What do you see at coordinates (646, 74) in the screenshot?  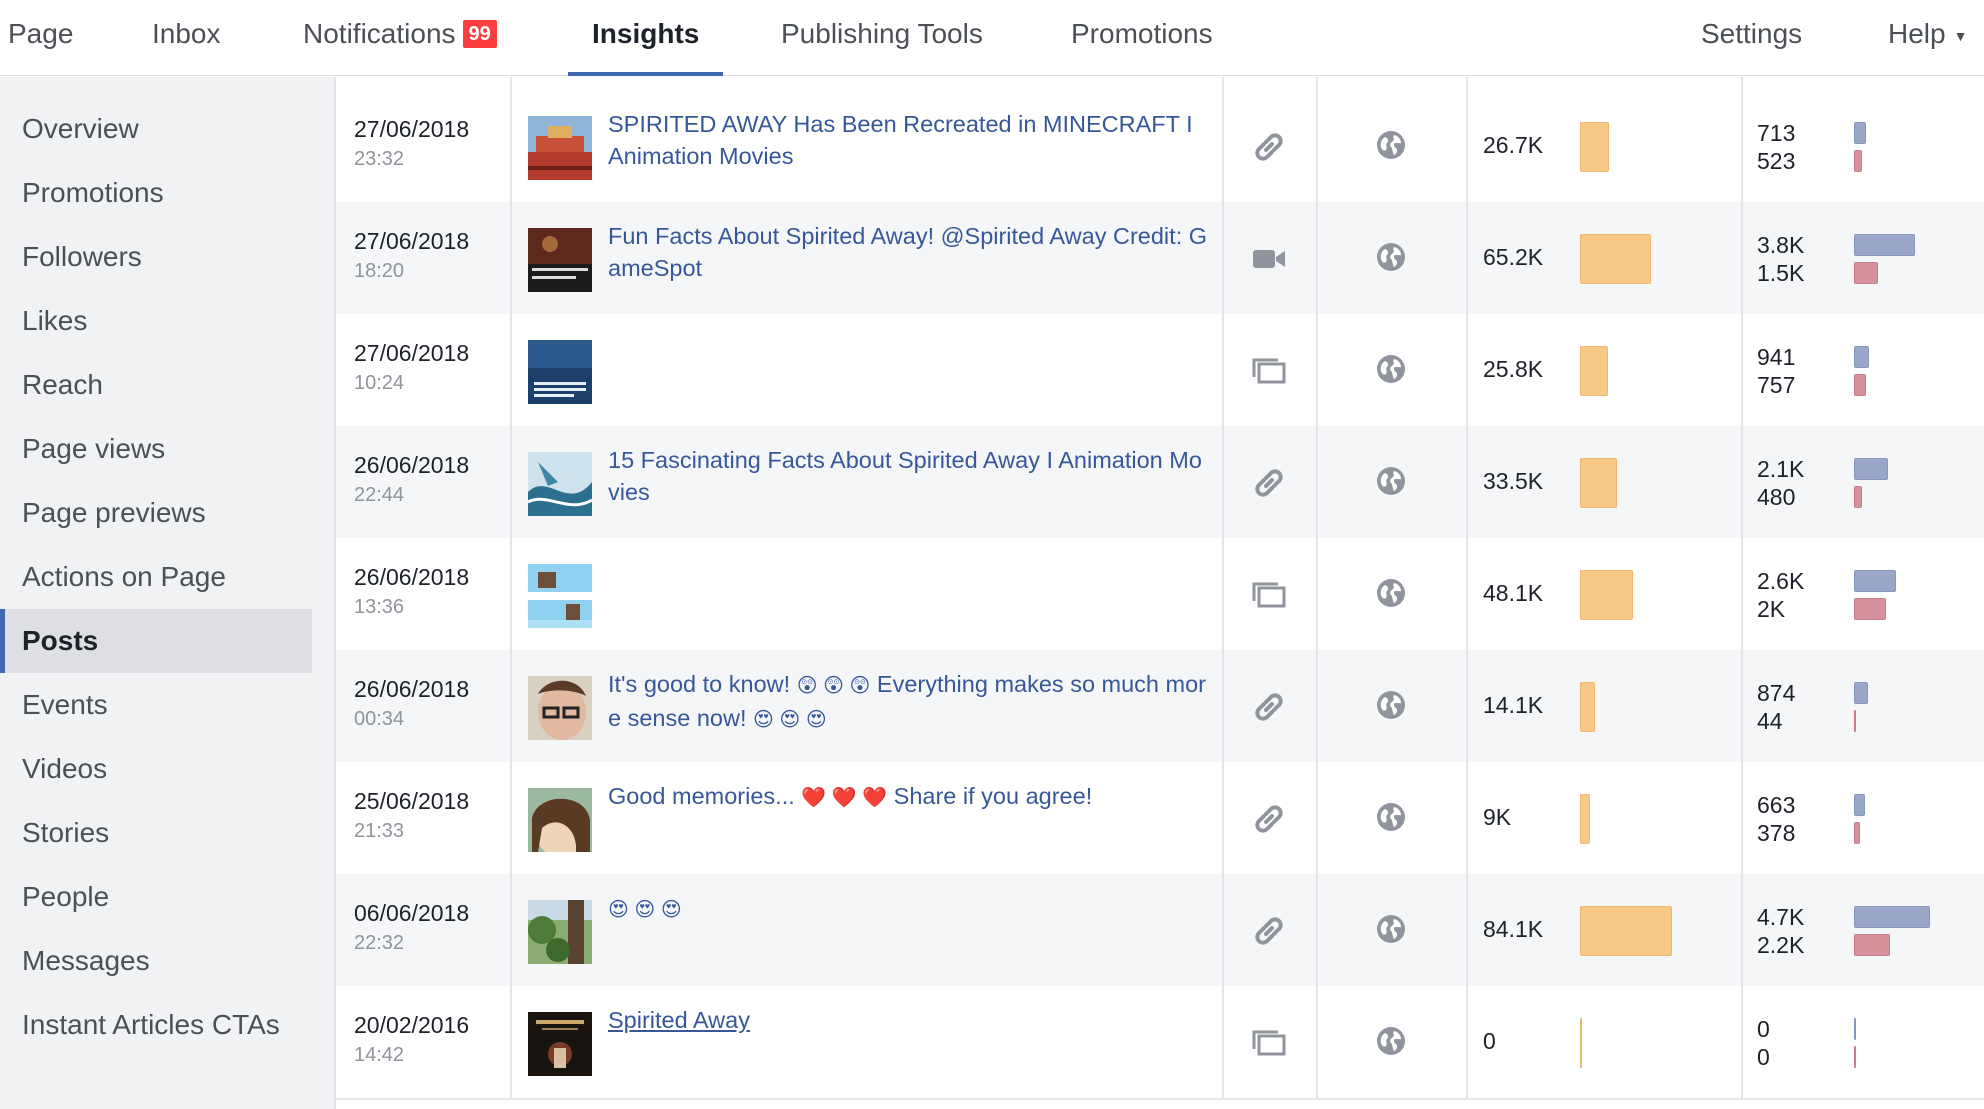 I see `active-tab-indicator` at bounding box center [646, 74].